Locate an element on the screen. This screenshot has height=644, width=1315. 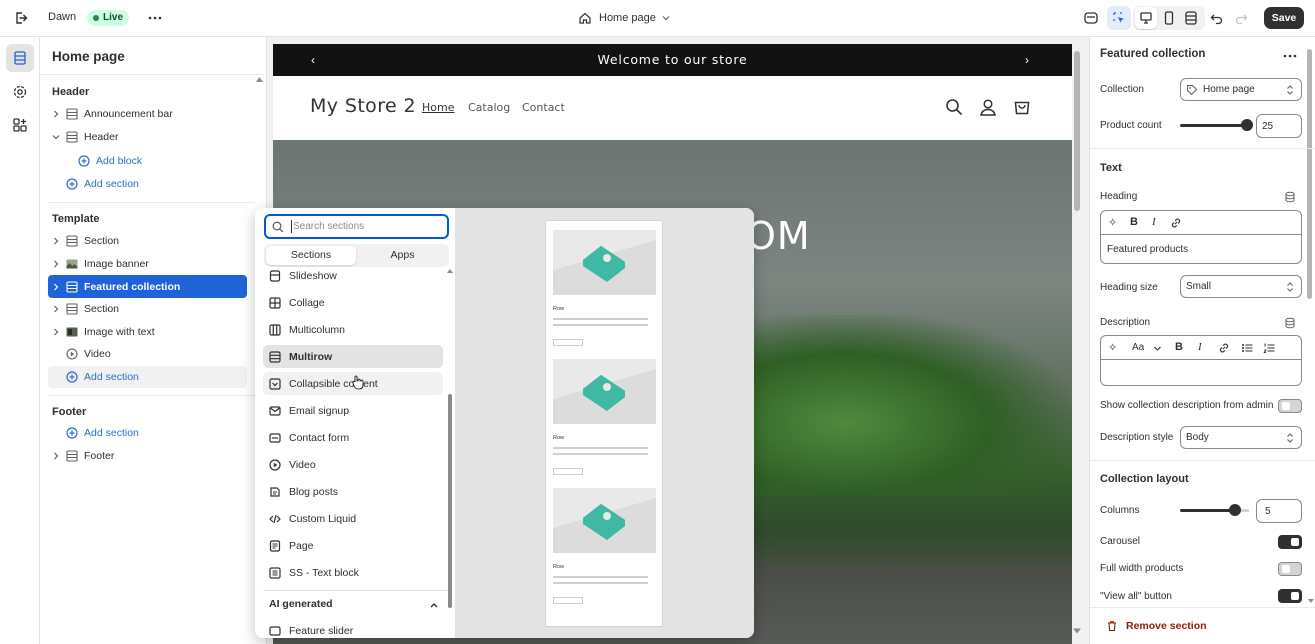
save-button: Save is located at coordinates (1284, 18).